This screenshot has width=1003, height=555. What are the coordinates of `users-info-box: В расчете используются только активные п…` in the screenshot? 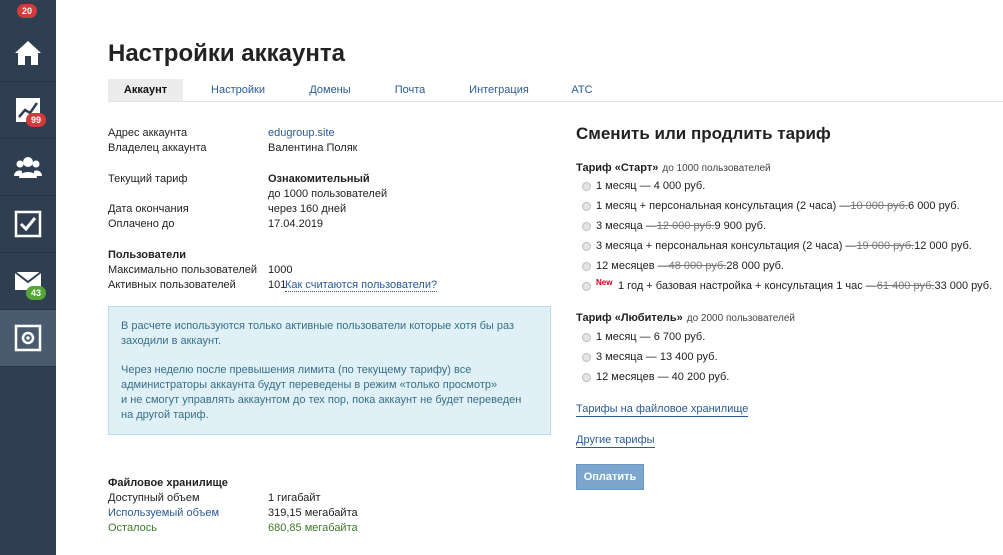 It's located at (329, 370).